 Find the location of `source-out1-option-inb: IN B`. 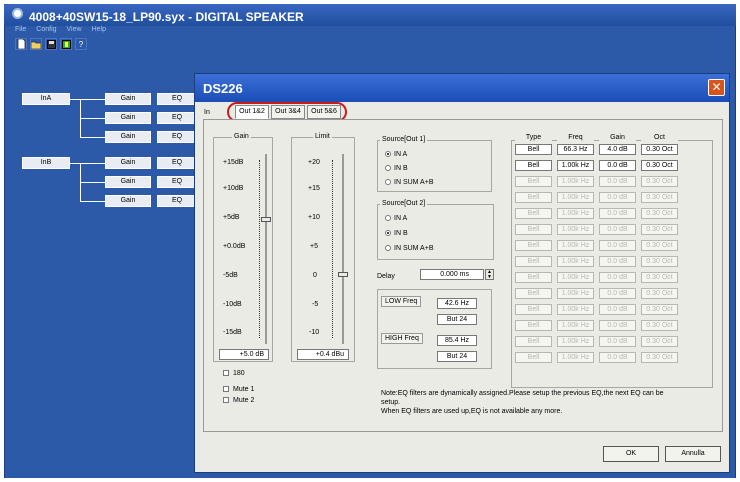

source-out1-option-inb: IN B is located at coordinates (396, 168).